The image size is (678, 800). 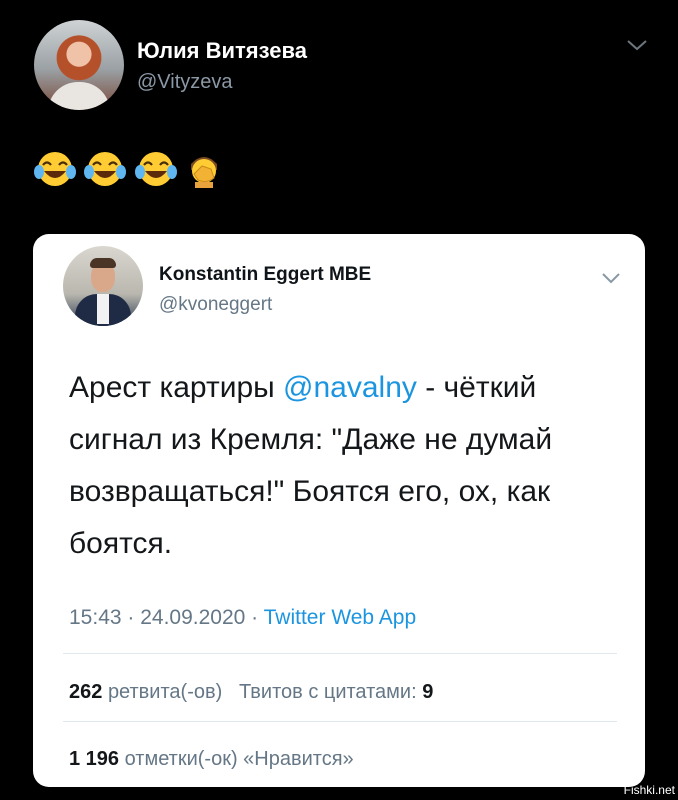 I want to click on tweet-emoji-text, so click(x=130, y=170).